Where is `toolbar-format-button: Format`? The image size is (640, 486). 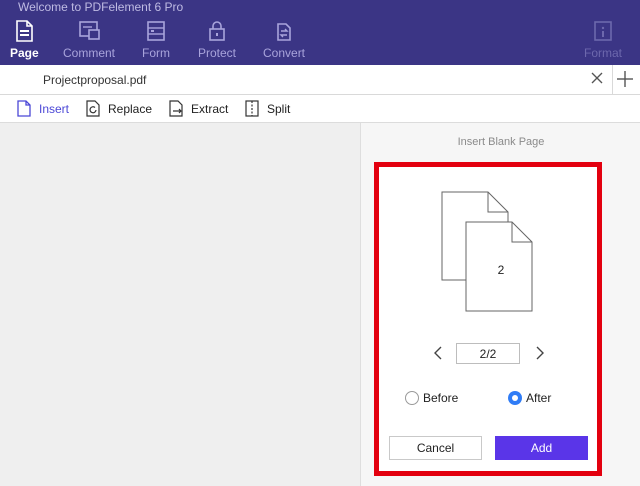 toolbar-format-button: Format is located at coordinates (603, 41).